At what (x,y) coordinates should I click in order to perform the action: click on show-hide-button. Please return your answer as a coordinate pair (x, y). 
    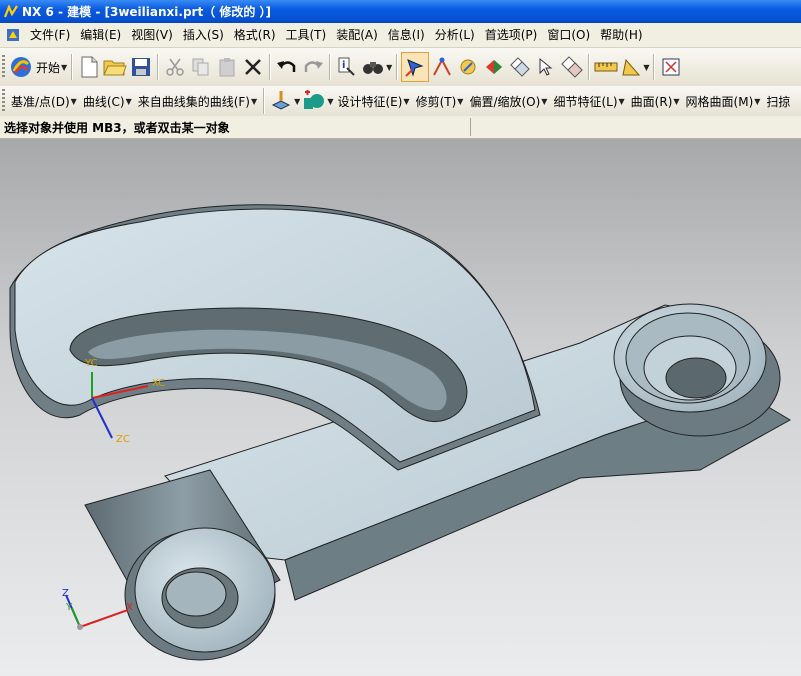
    Looking at the image, I should click on (494, 67).